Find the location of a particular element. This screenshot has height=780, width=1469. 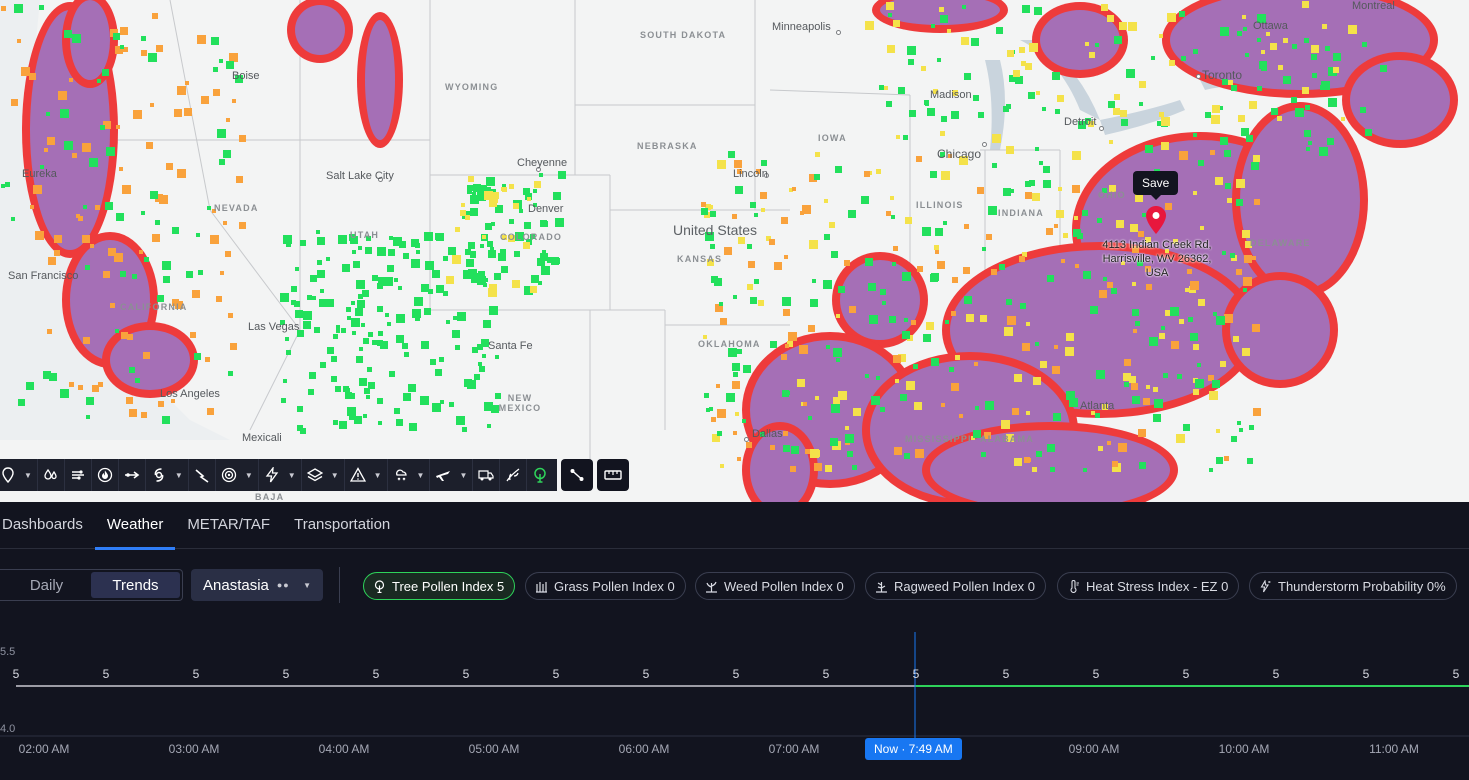

route-icon is located at coordinates (577, 475).